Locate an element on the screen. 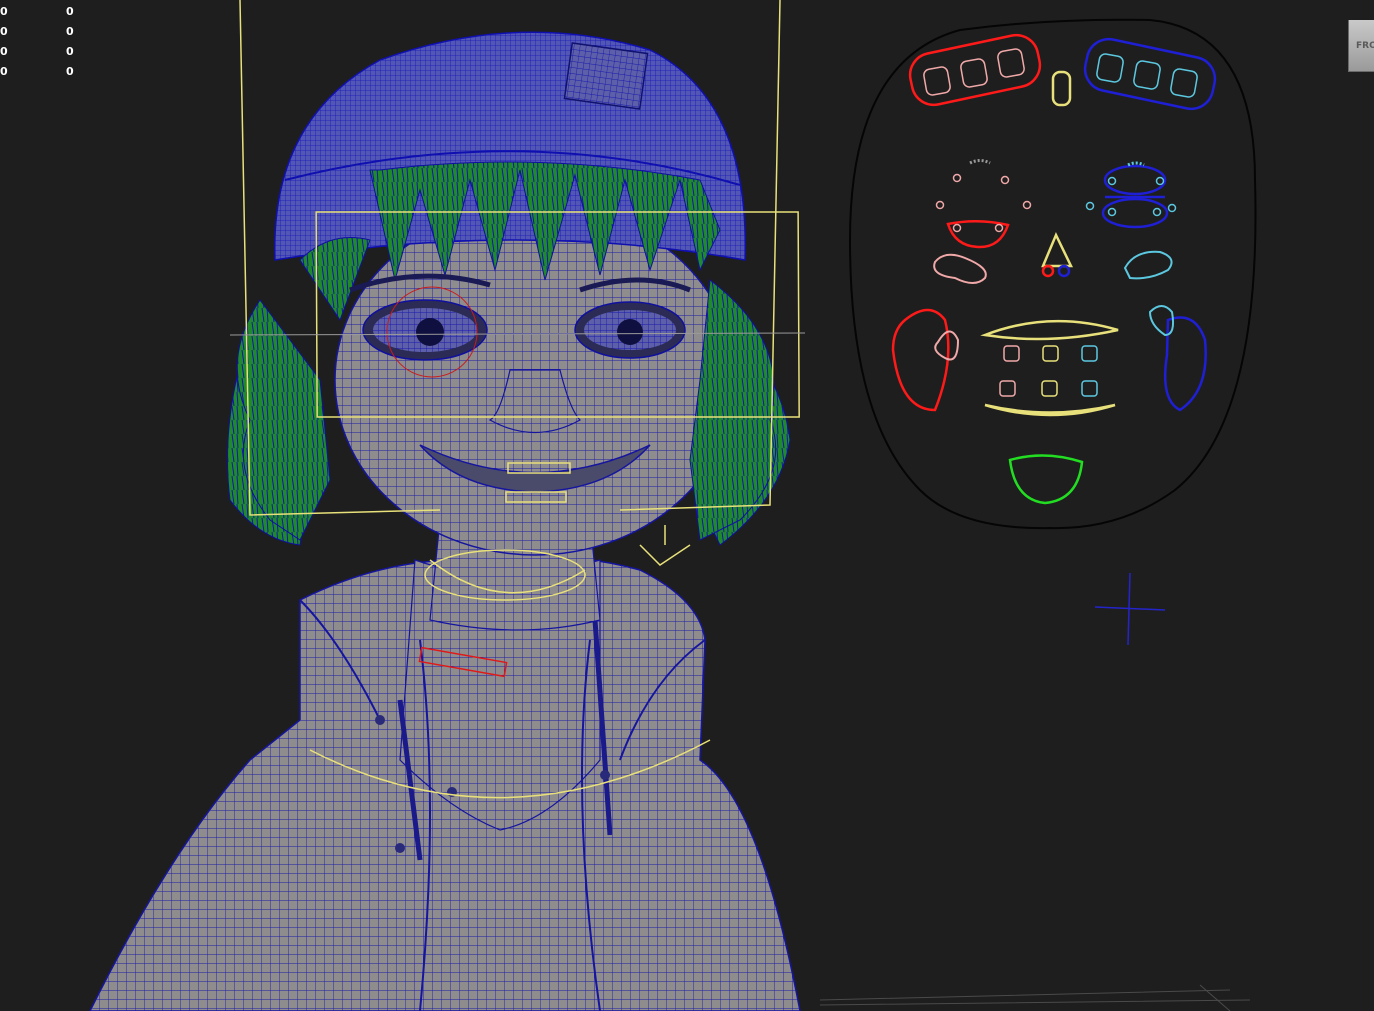 This screenshot has height=1011, width=1374. character-beanie is located at coordinates (510, 146).